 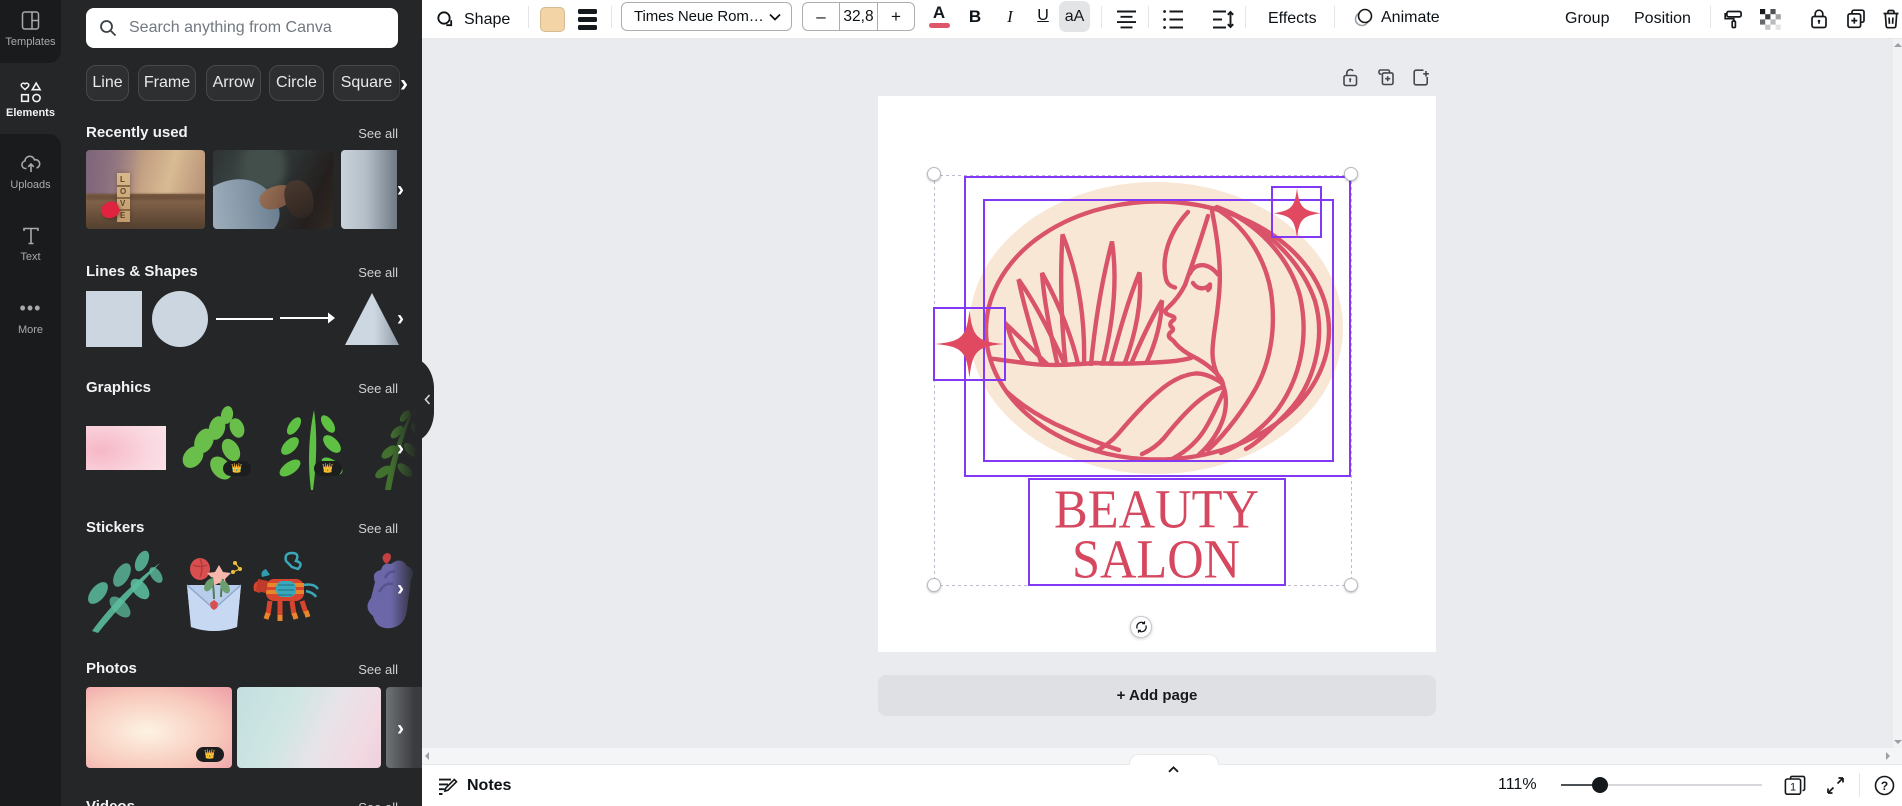 I want to click on svg-text: 1, so click(x=1793, y=788).